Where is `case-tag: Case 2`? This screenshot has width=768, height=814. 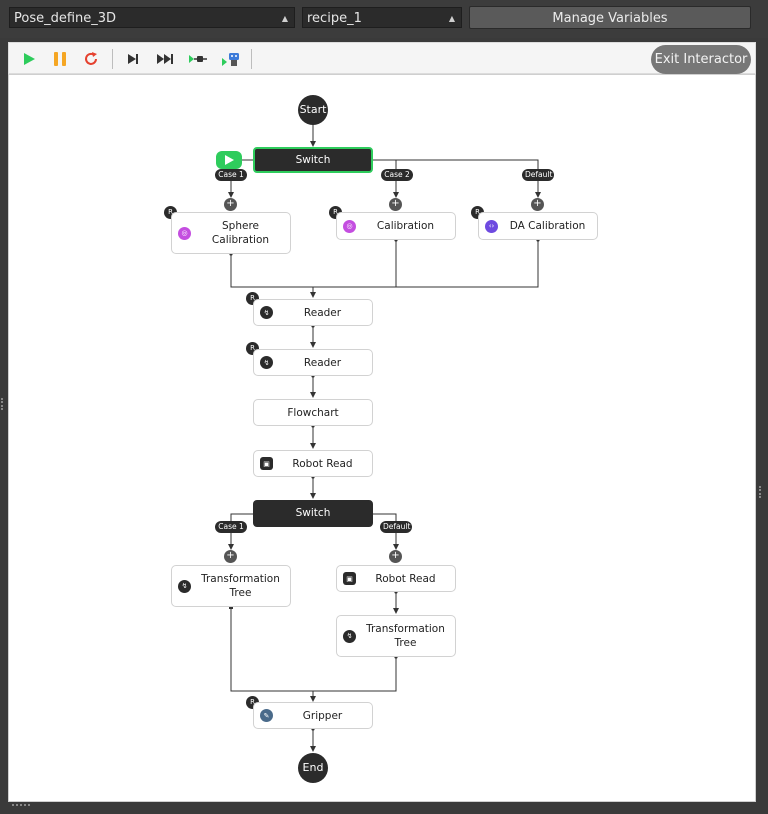
case-tag: Case 2 is located at coordinates (397, 175).